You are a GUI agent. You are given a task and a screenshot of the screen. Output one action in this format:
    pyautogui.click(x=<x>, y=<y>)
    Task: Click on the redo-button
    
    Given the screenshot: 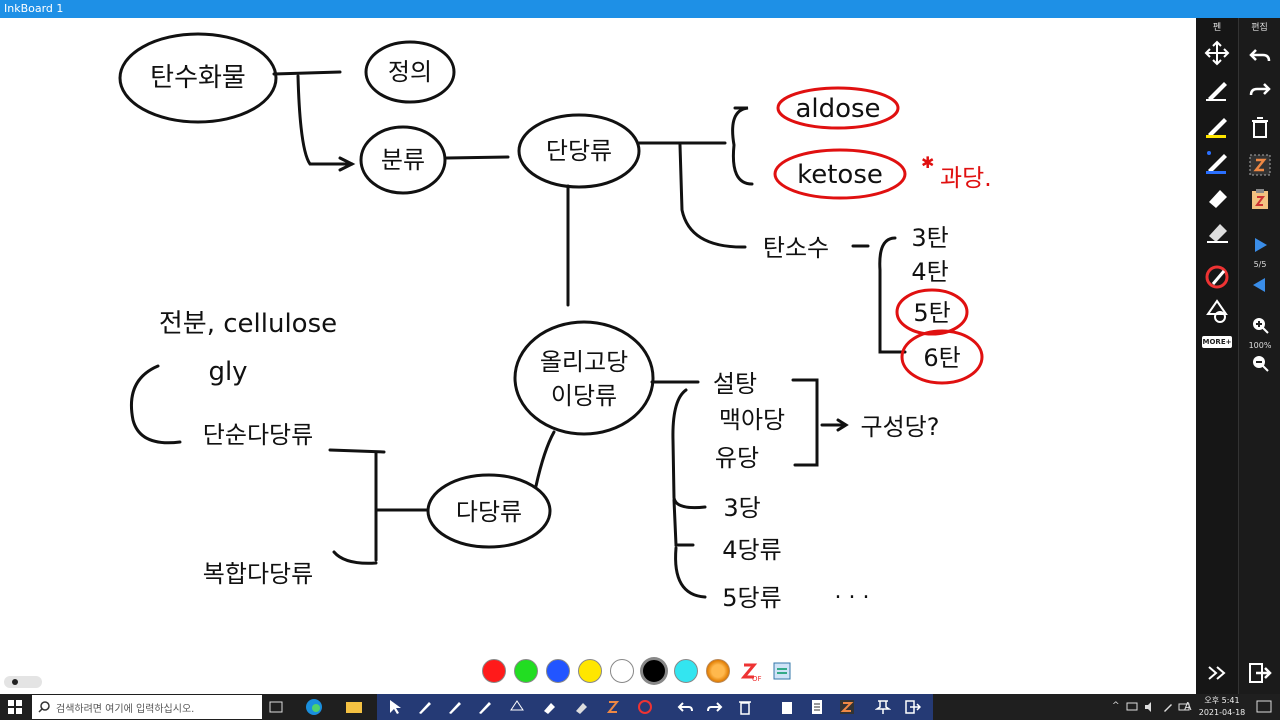 What is the action you would take?
    pyautogui.click(x=1260, y=89)
    